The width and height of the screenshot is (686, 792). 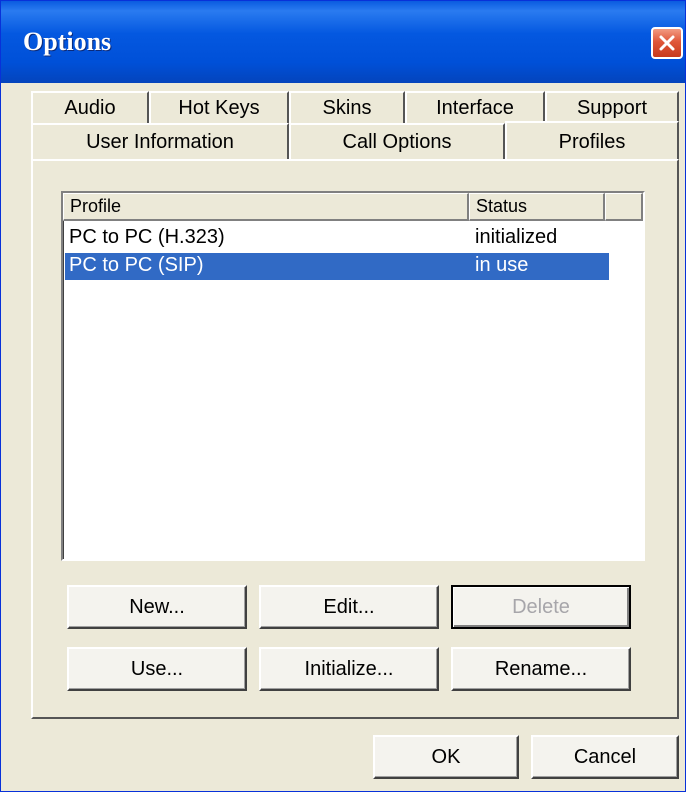 I want to click on profile-name: PC to PC (SIP), so click(x=136, y=265).